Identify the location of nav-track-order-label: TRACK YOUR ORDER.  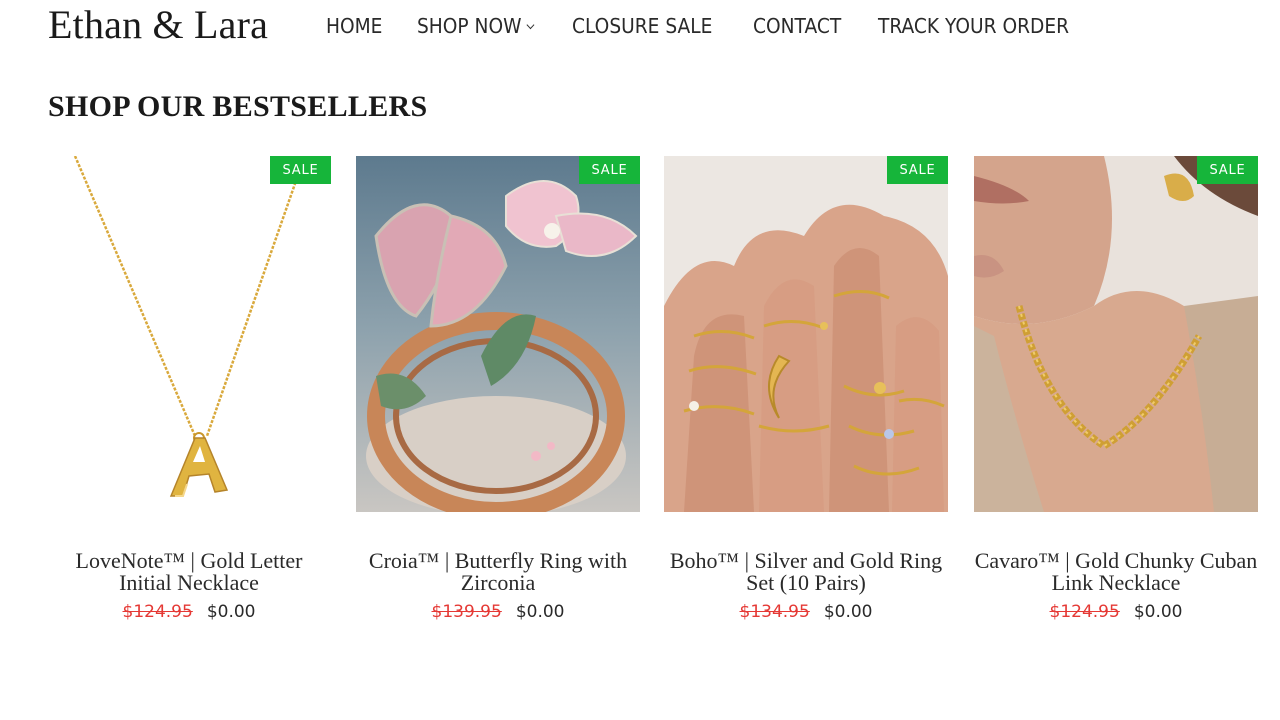
(973, 26).